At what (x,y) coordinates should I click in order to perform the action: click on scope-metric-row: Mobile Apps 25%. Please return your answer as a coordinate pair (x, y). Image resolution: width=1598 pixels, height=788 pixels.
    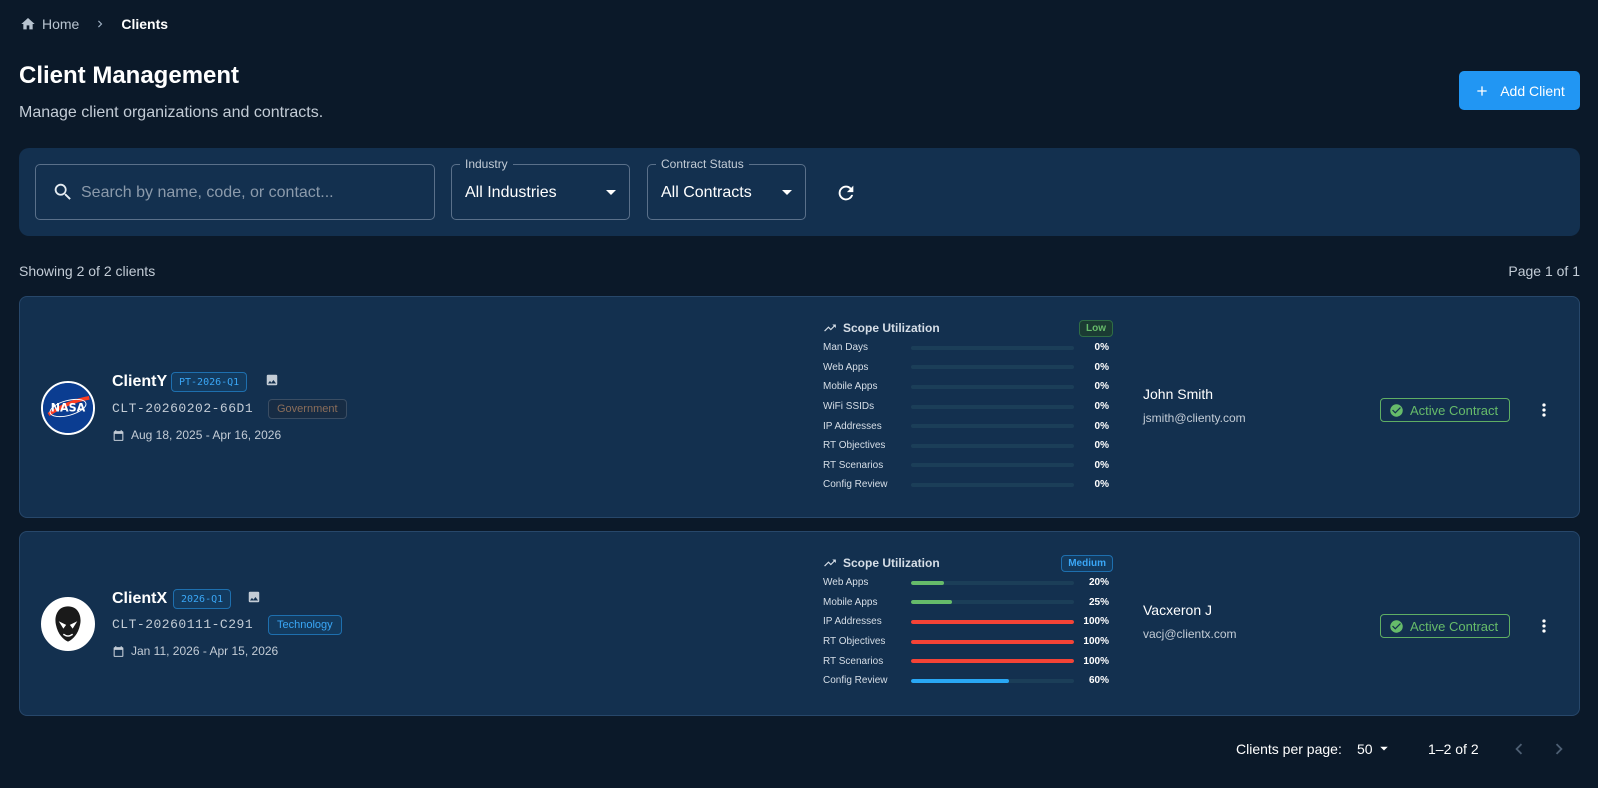
    Looking at the image, I should click on (968, 603).